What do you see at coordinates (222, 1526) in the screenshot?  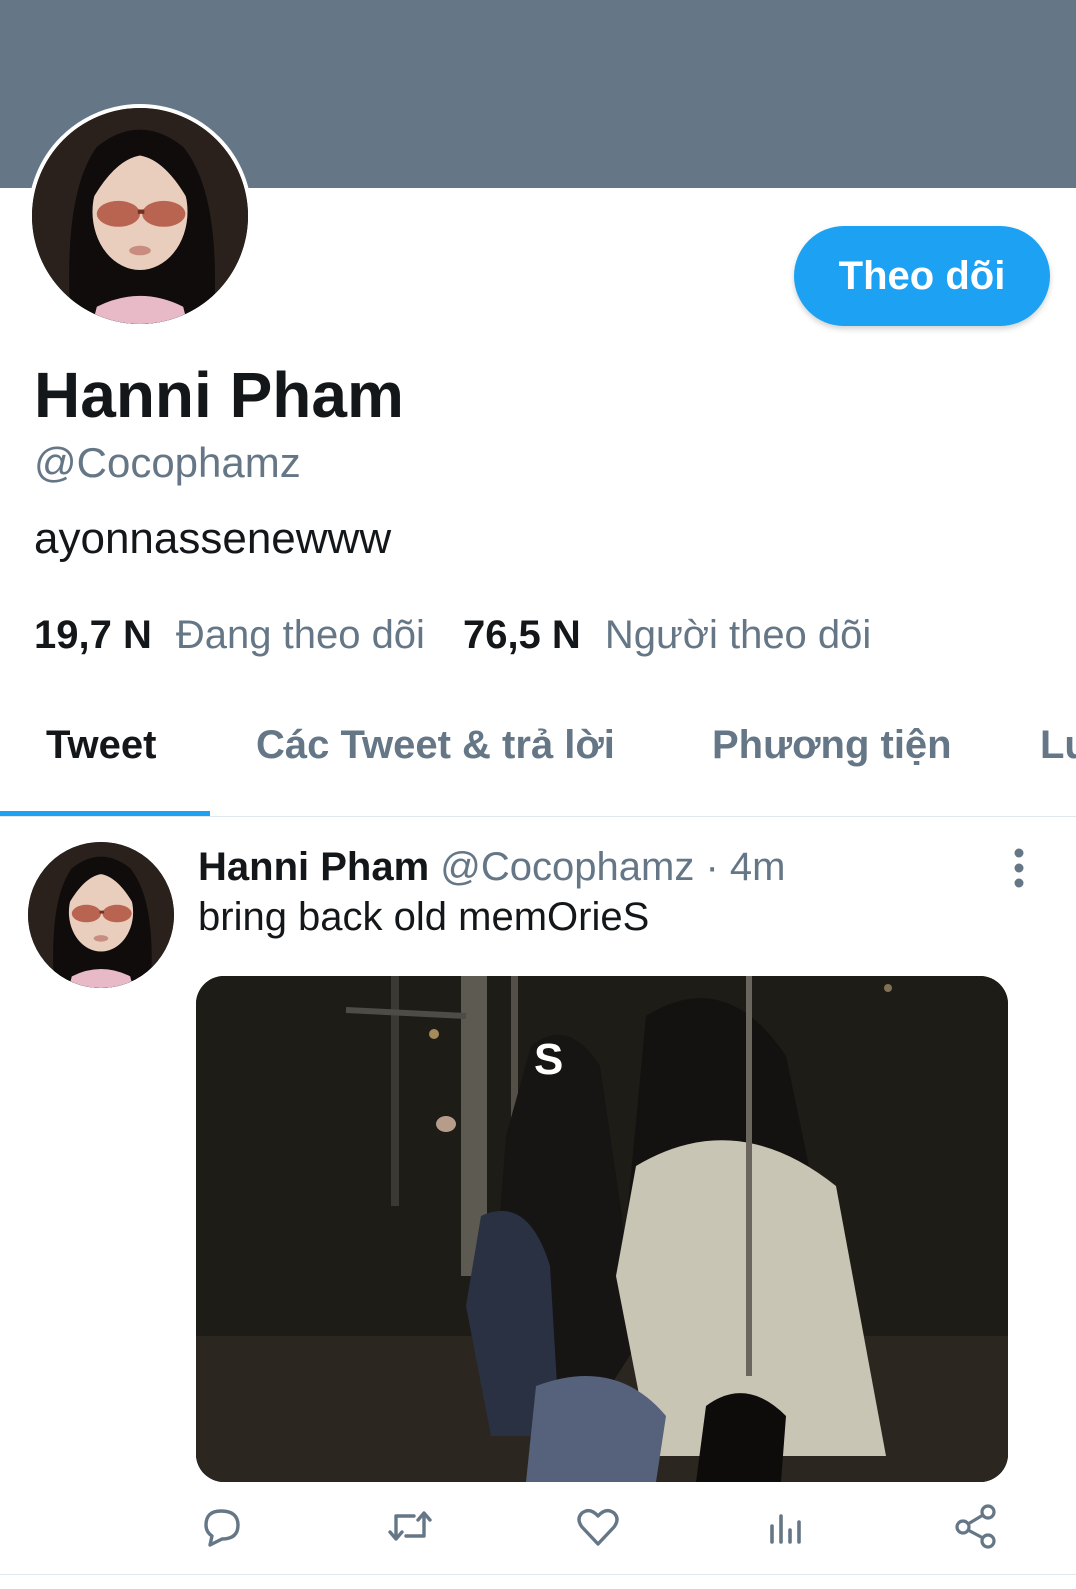 I see `reply-icon` at bounding box center [222, 1526].